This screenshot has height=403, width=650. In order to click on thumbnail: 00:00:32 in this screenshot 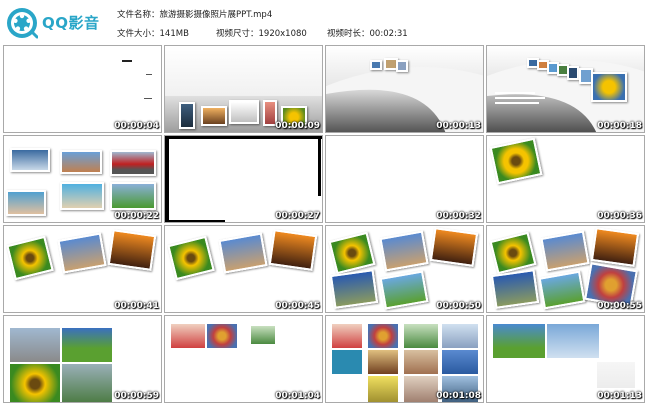, I will do `click(404, 179)`.